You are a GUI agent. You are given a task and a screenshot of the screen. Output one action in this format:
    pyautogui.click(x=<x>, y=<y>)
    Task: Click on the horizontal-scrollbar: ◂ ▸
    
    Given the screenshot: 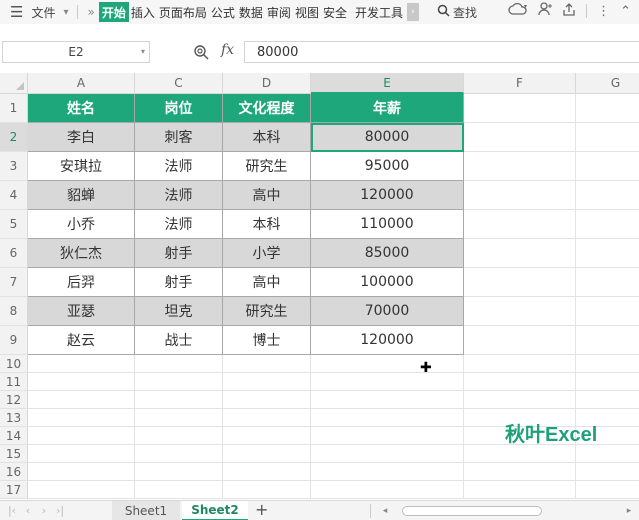 What is the action you would take?
    pyautogui.click(x=507, y=511)
    